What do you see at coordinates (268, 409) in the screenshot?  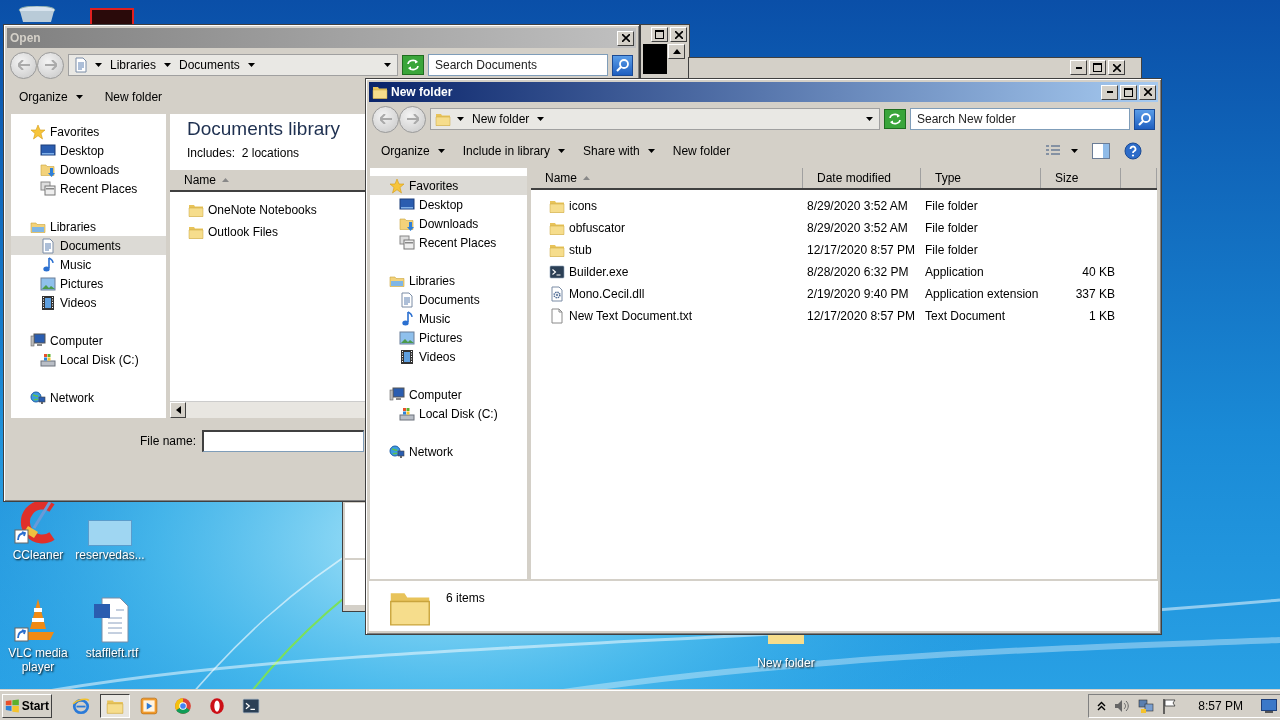 I see `horizontal-scrollbar` at bounding box center [268, 409].